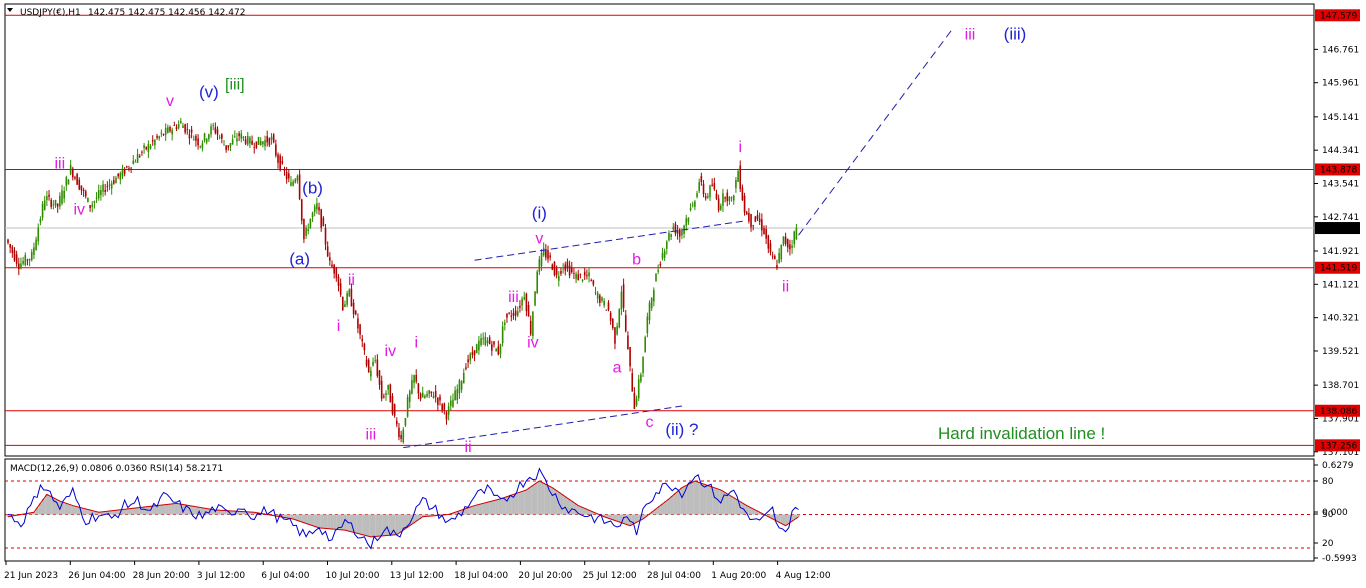 The width and height of the screenshot is (1366, 588). What do you see at coordinates (1340, 185) in the screenshot?
I see `y-tick-label: 143.541` at bounding box center [1340, 185].